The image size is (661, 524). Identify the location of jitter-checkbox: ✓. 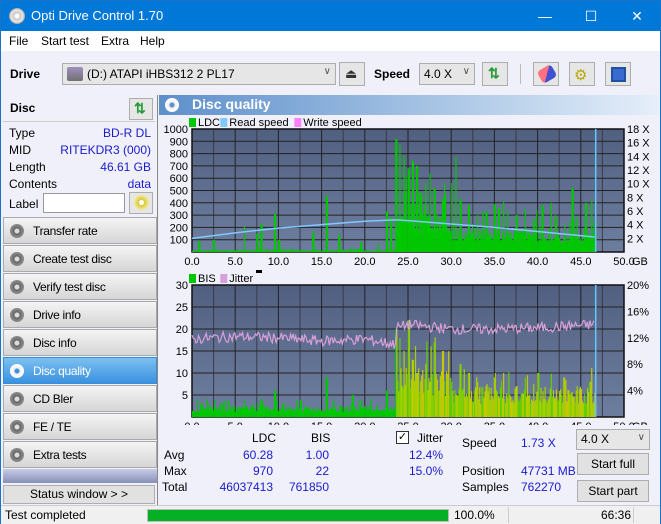
(402, 437).